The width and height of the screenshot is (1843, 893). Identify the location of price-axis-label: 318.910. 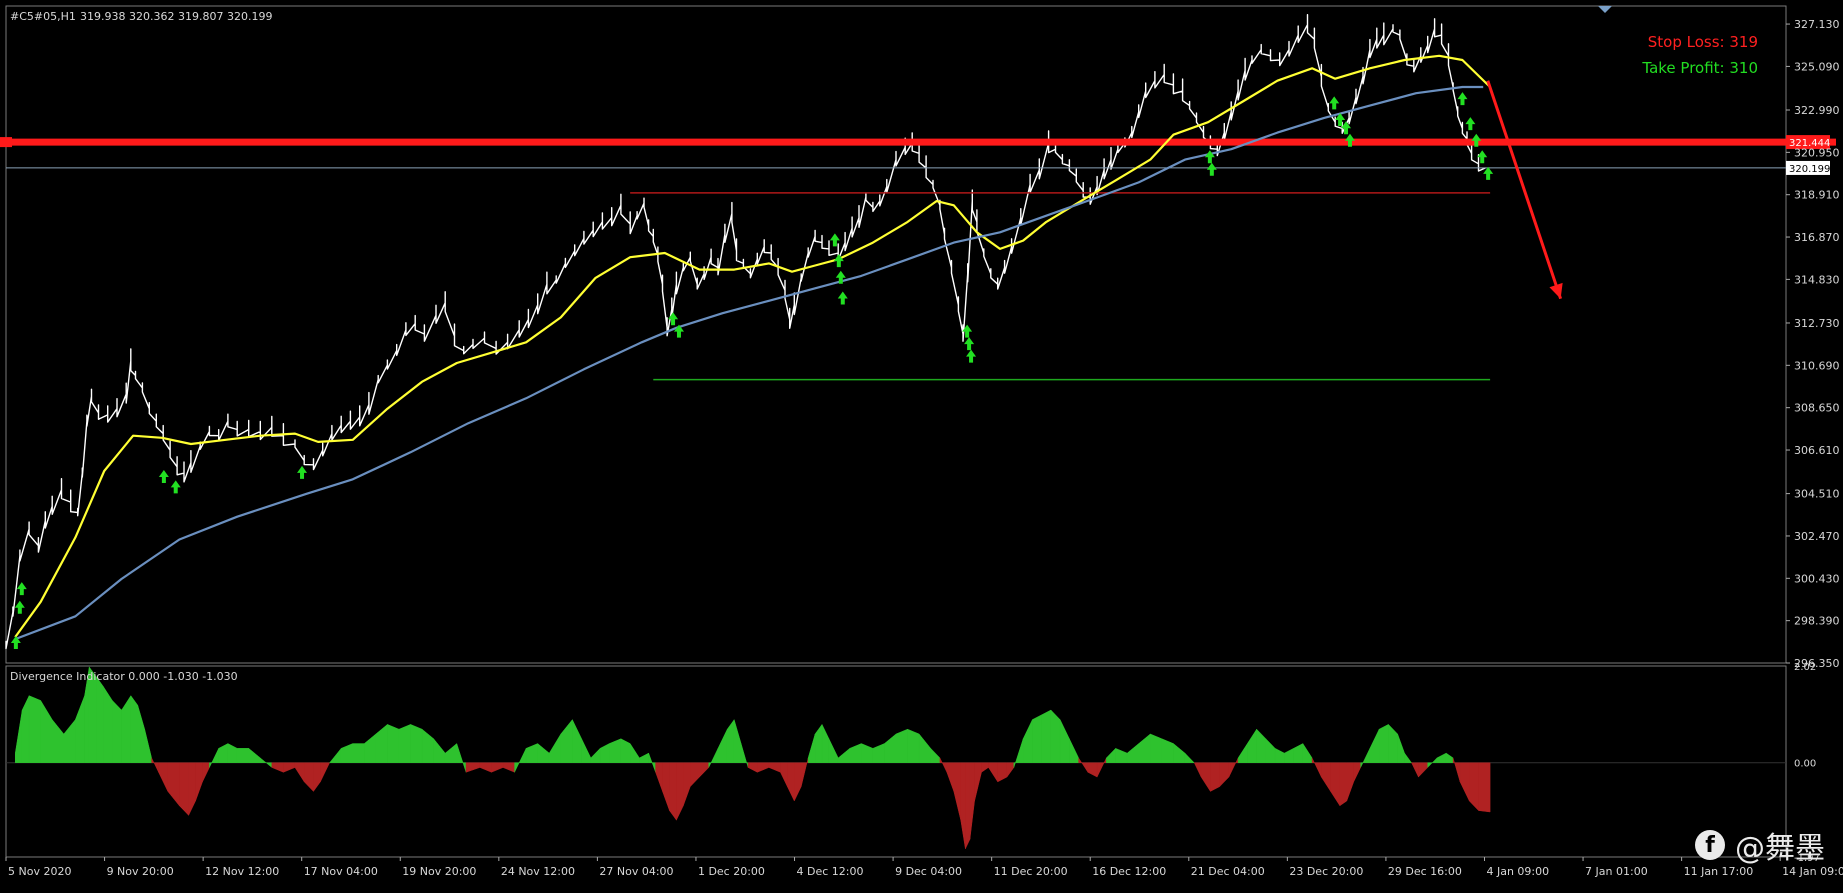
(1817, 195).